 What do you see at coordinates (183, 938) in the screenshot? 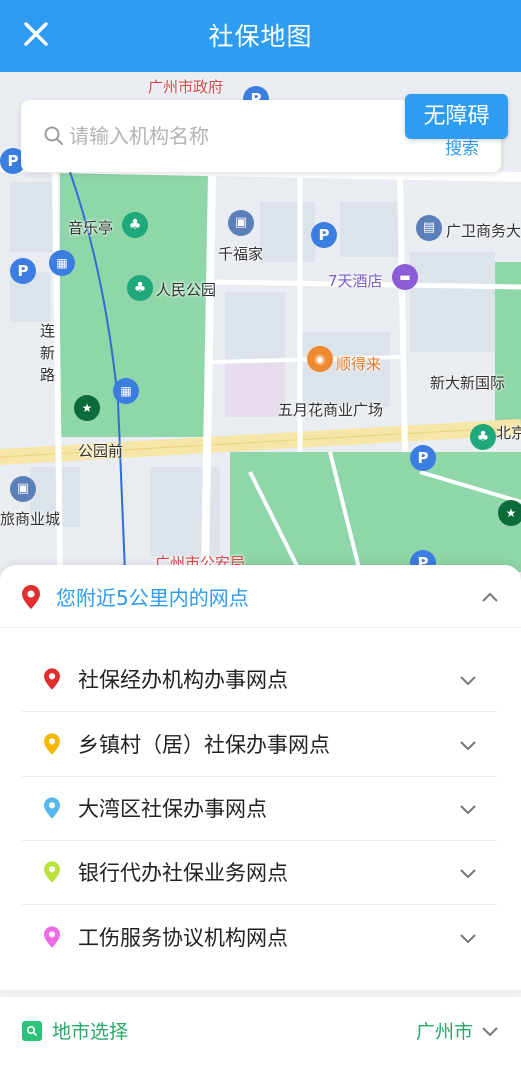
I see `category-label: 工伤服务协议机构网点` at bounding box center [183, 938].